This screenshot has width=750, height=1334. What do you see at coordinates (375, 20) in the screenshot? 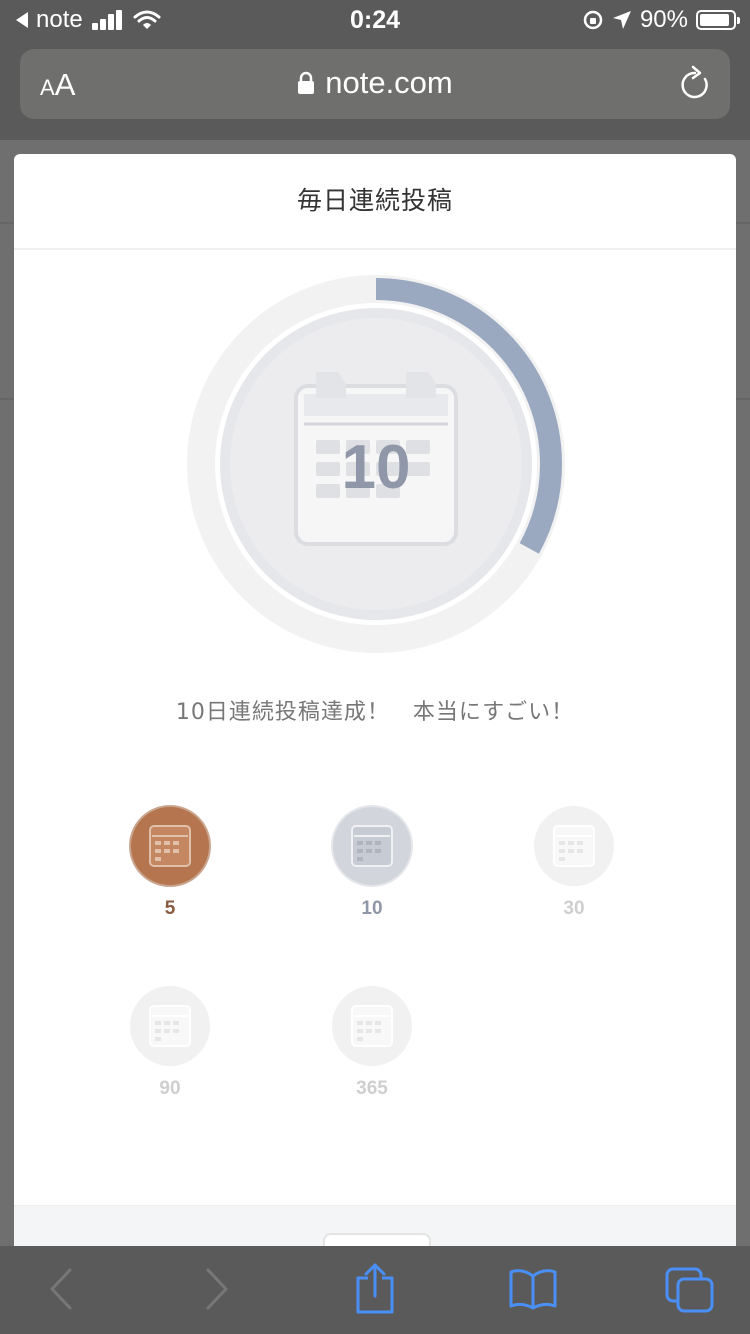
I see `status-bar: note 0:24 90%` at bounding box center [375, 20].